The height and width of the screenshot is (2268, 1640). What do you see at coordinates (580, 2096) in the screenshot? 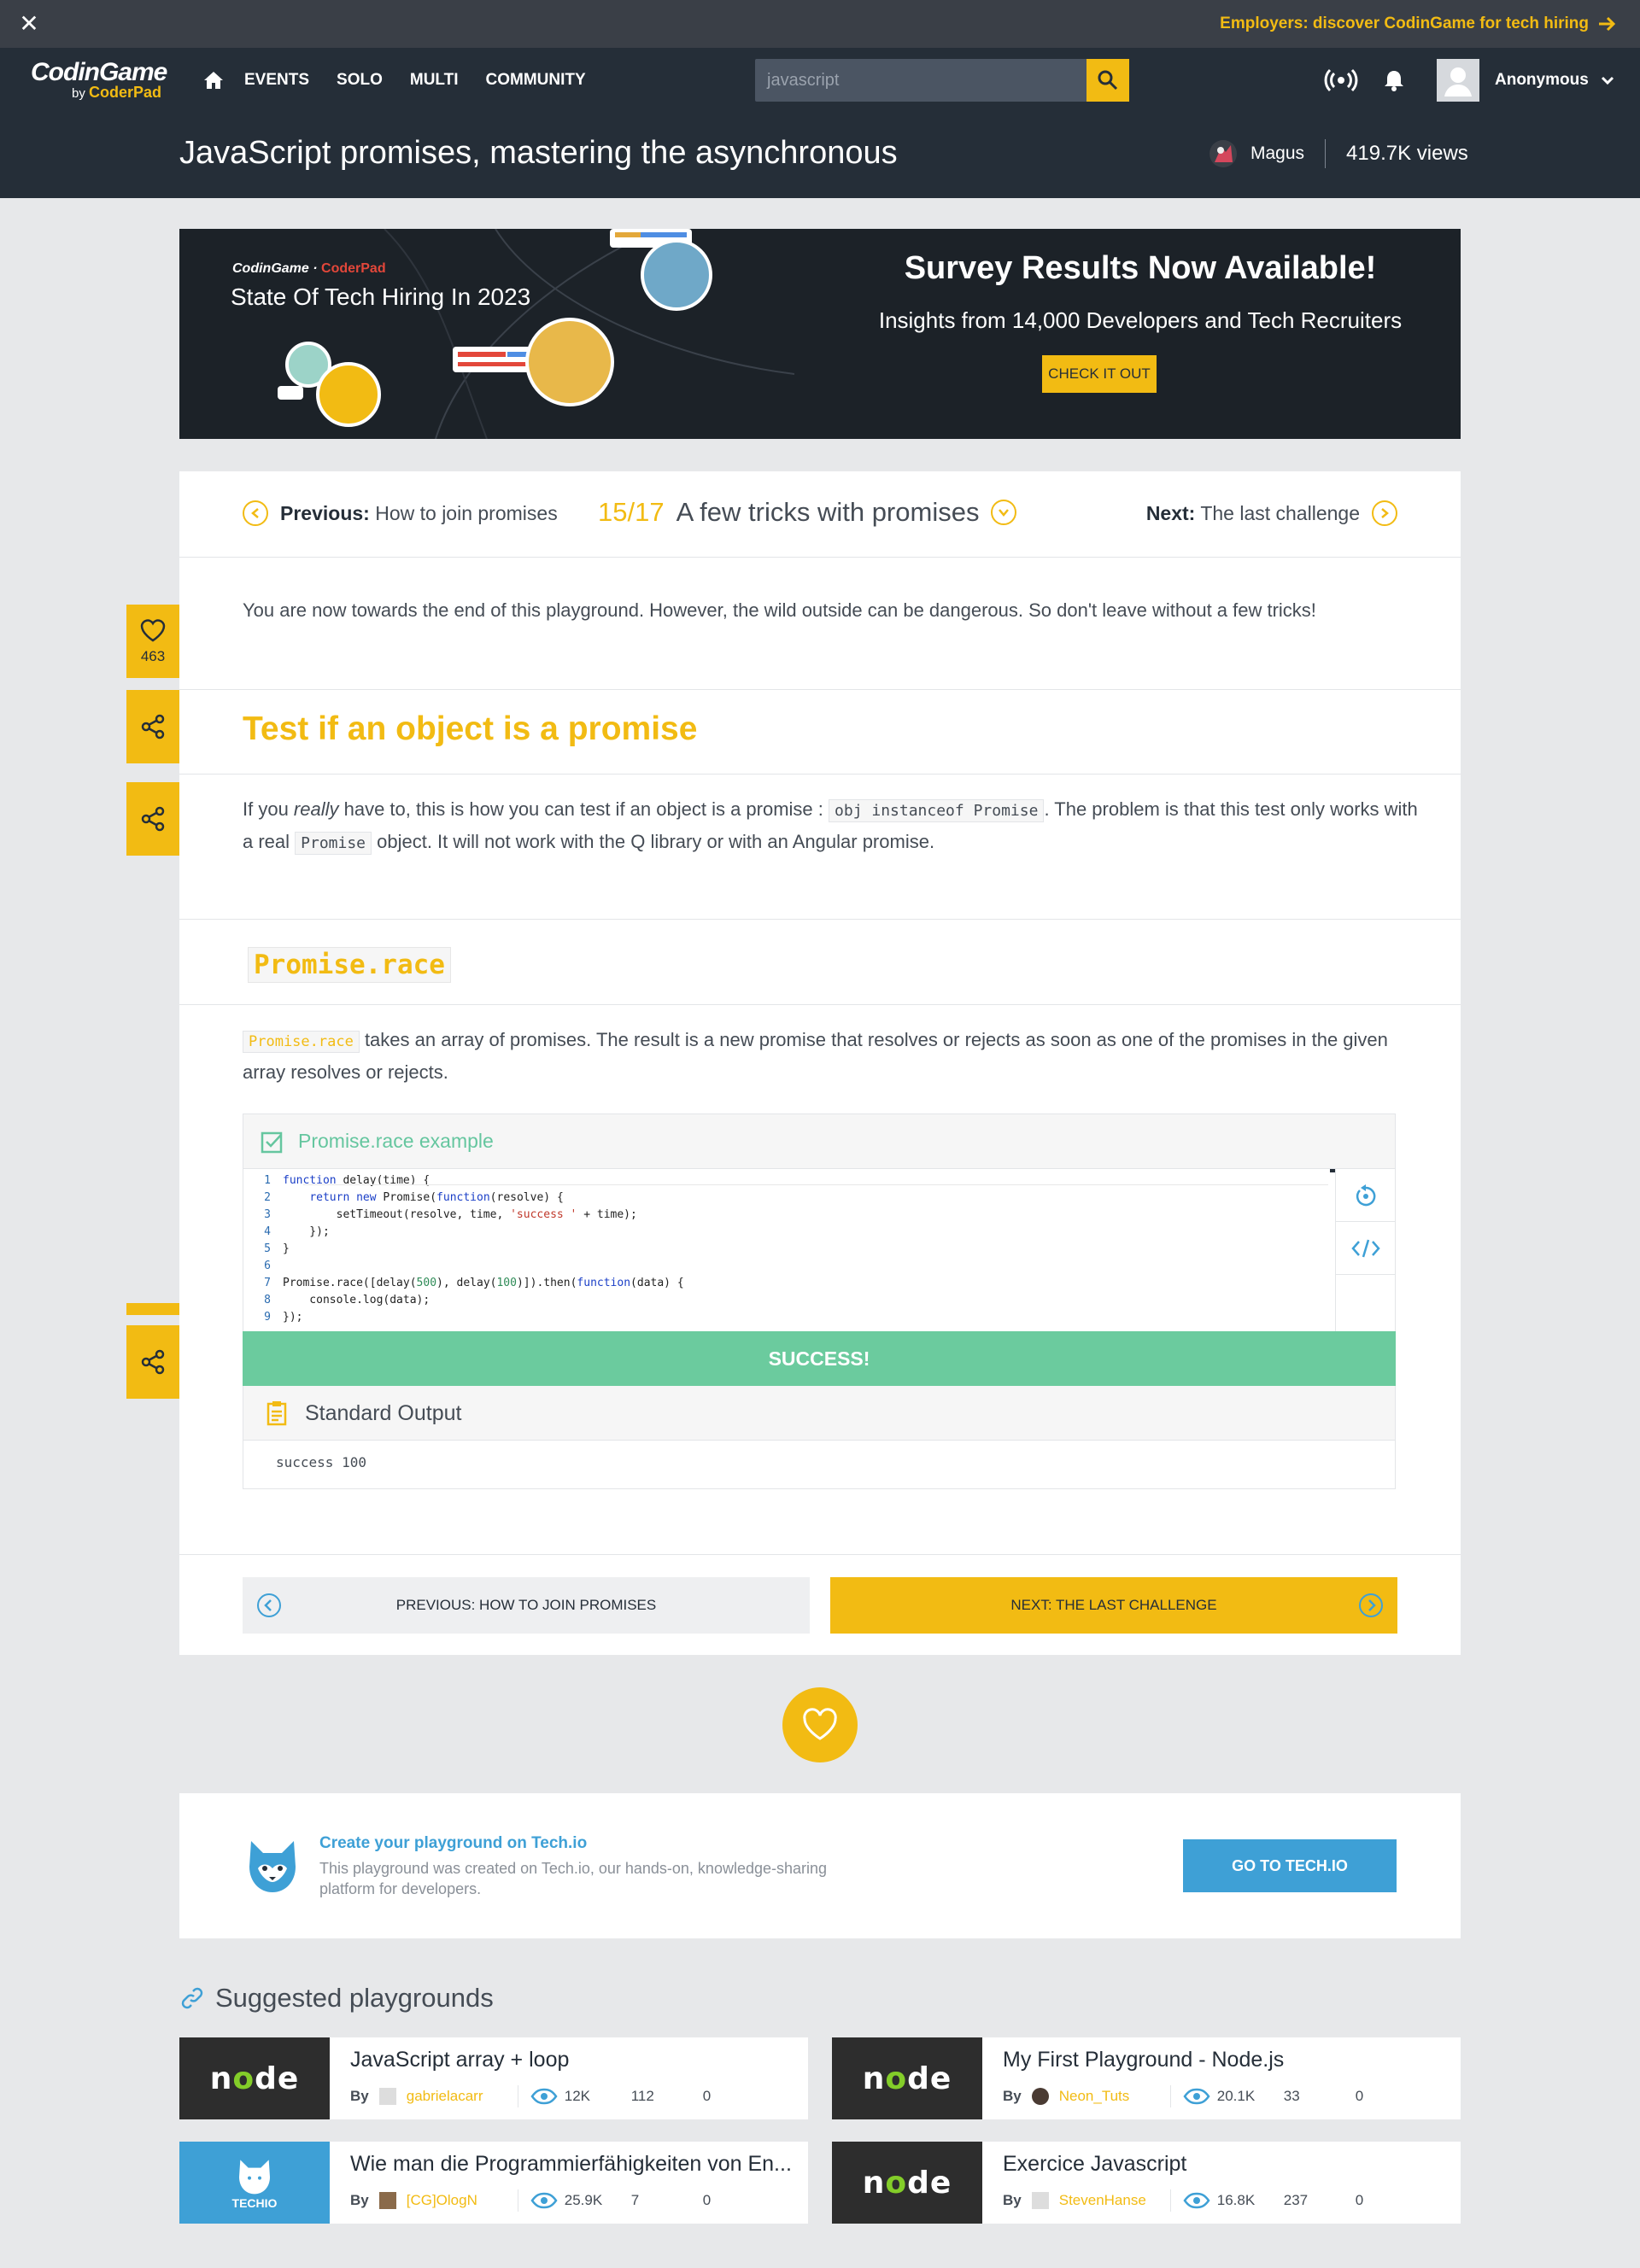
I see `playground-views: 12K` at bounding box center [580, 2096].